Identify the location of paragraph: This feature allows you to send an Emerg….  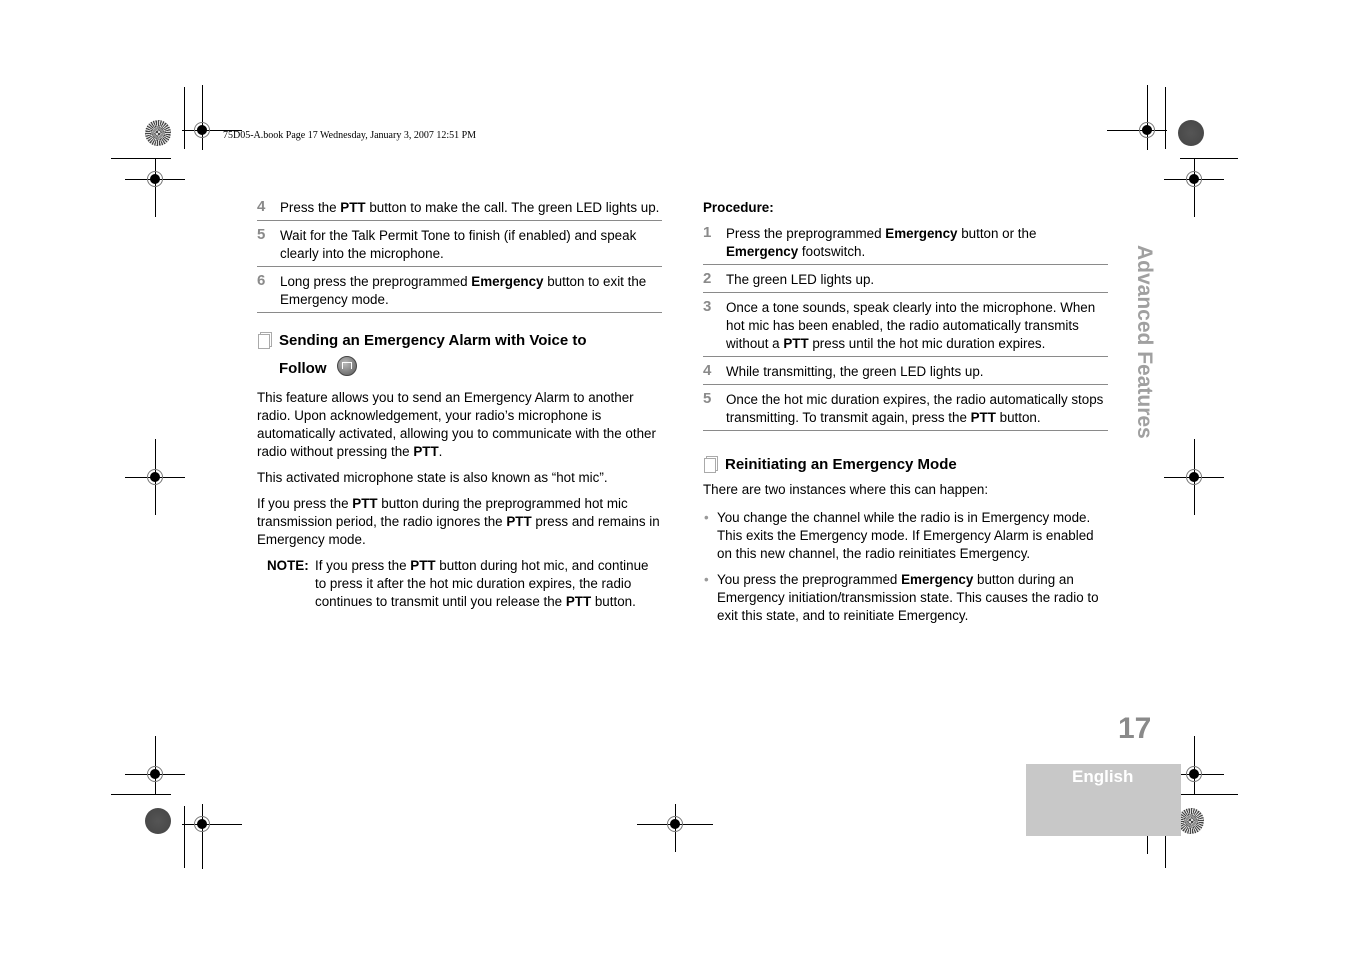
(456, 424).